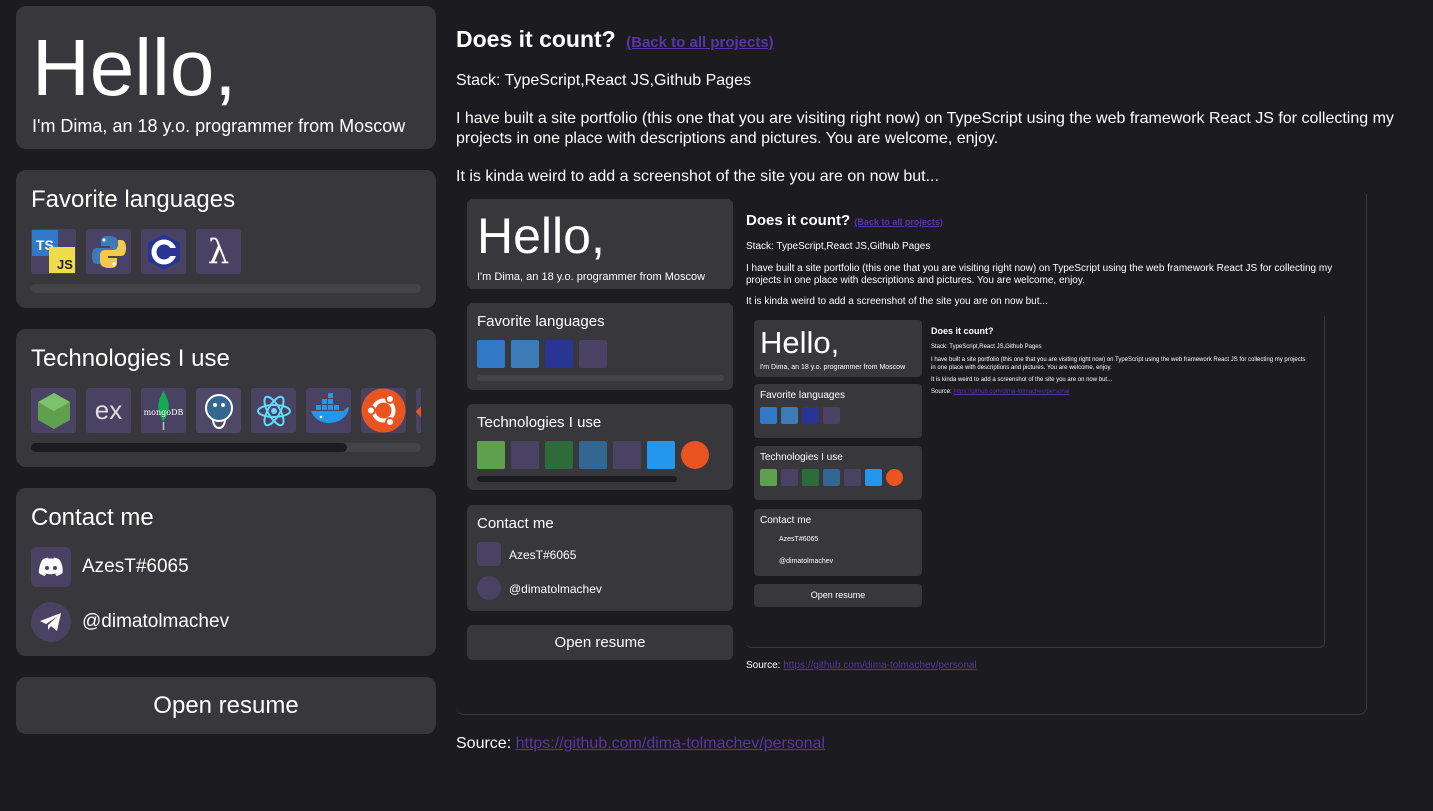 The image size is (1433, 811). I want to click on languages-scrollbar, so click(226, 288).